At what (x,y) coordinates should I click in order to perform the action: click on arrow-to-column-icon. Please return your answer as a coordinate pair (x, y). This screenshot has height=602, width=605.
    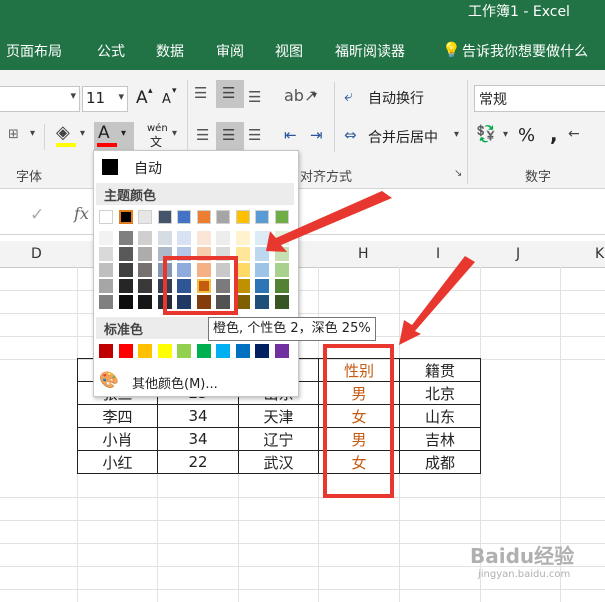
    Looking at the image, I should click on (437, 300).